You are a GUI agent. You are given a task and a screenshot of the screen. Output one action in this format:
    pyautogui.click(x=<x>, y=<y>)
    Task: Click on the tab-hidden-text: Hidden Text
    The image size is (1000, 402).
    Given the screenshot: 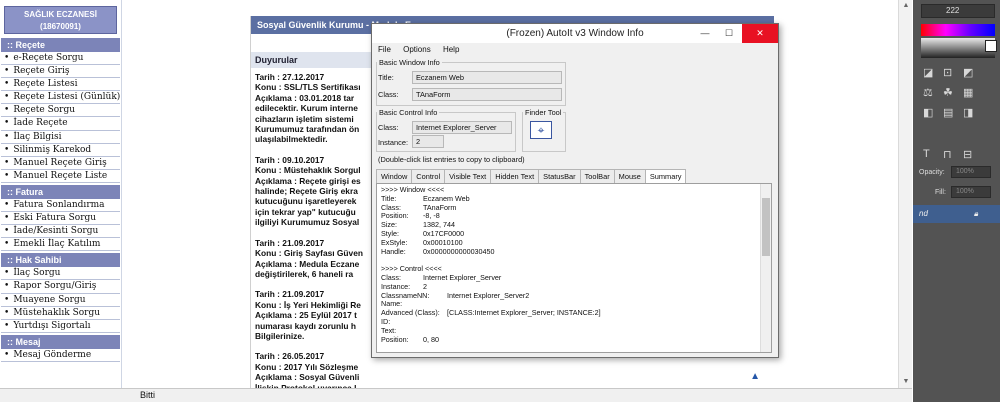 What is the action you would take?
    pyautogui.click(x=515, y=176)
    